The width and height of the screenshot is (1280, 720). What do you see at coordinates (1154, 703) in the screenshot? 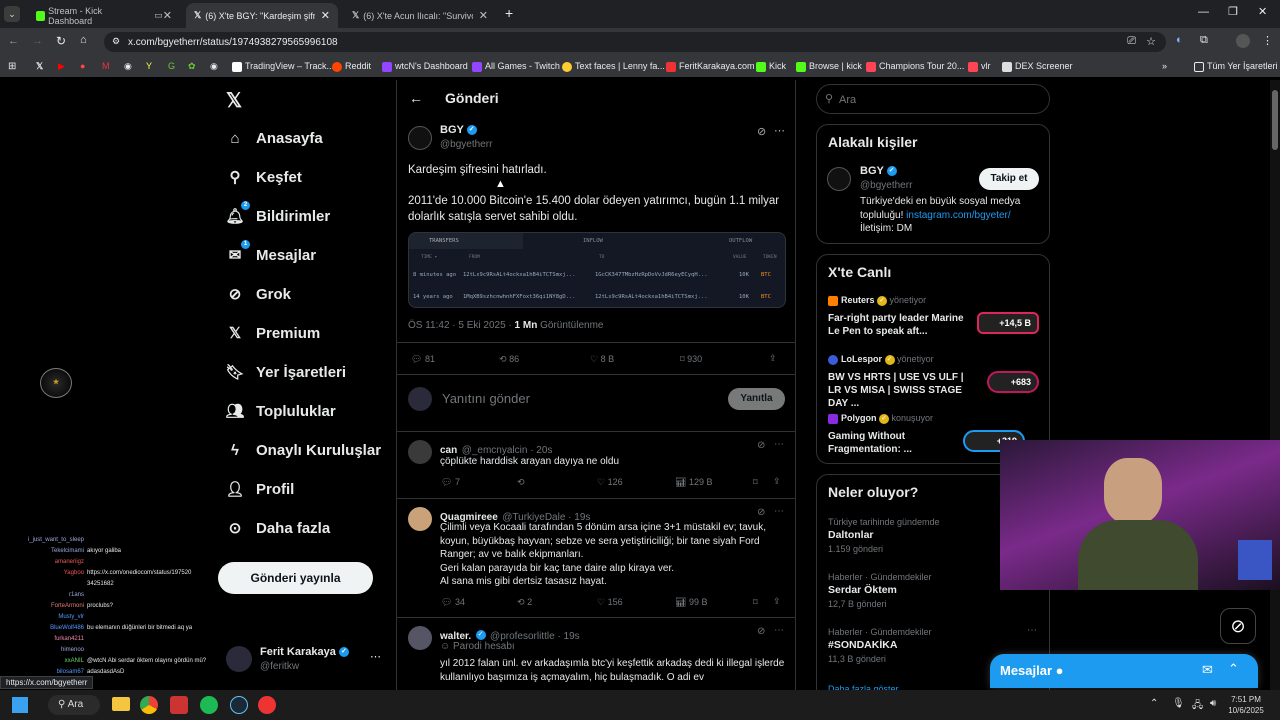
I see `tray-chevron-icon: ⌃` at bounding box center [1154, 703].